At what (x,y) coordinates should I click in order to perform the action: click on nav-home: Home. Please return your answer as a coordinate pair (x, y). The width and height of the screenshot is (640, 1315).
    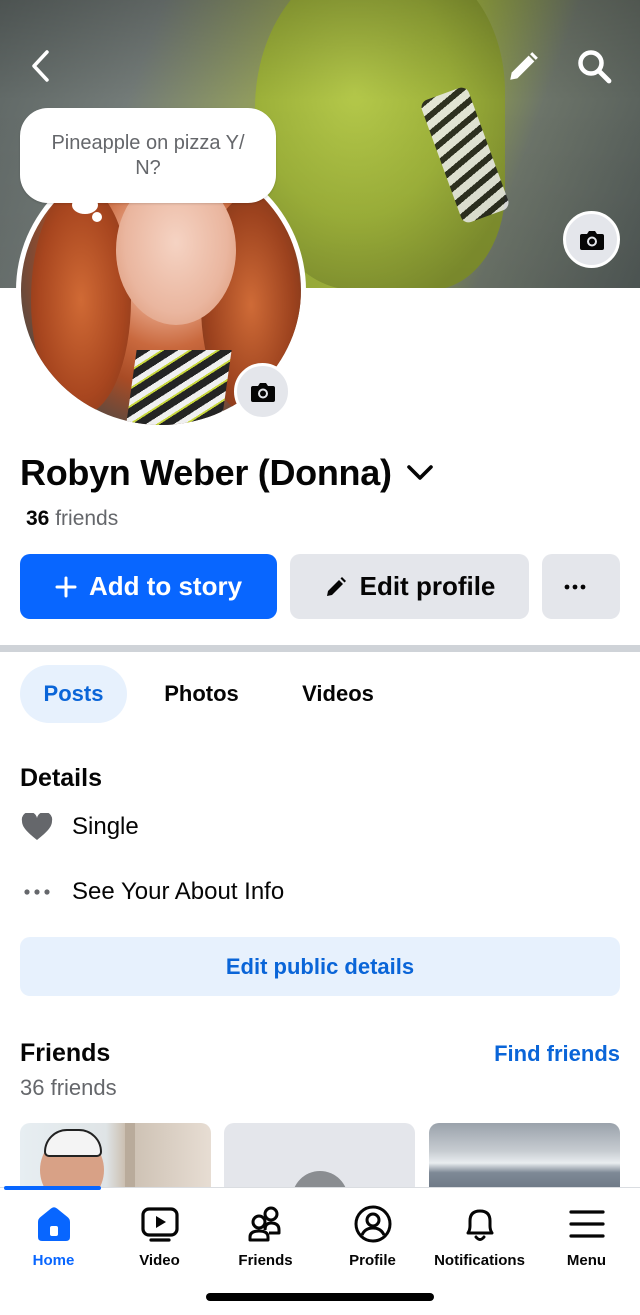
    Looking at the image, I should click on (53, 1236).